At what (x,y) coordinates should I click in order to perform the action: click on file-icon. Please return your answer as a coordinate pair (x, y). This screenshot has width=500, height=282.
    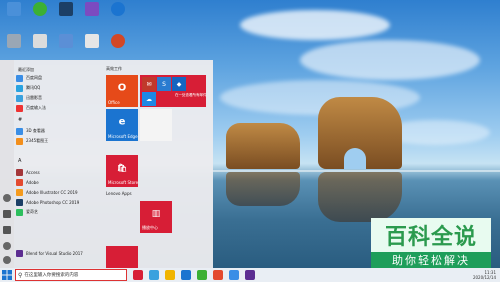
    Looking at the image, I should click on (92, 41).